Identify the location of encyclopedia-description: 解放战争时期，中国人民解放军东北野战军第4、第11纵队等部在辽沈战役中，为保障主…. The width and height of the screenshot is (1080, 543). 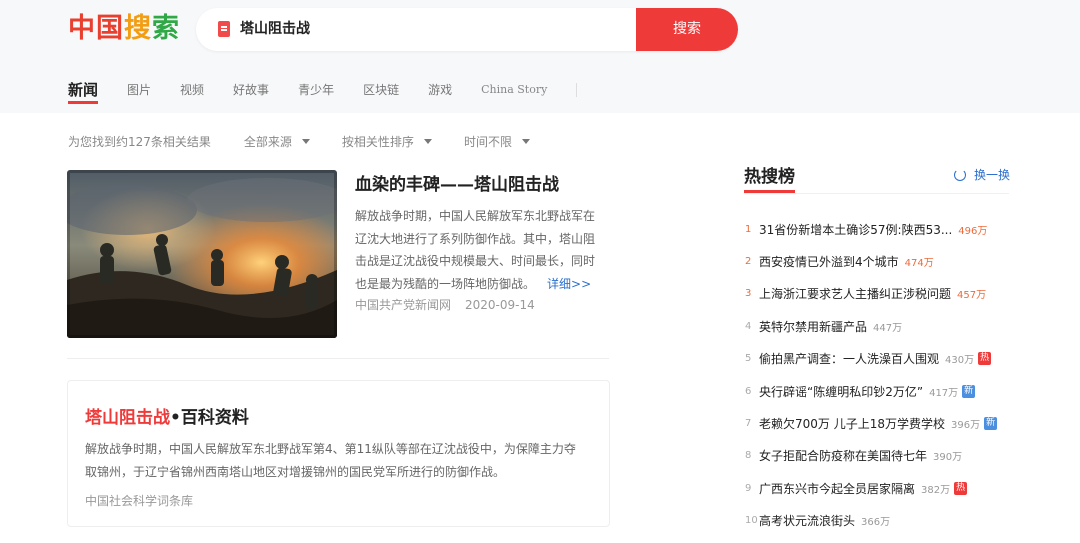
(330, 460).